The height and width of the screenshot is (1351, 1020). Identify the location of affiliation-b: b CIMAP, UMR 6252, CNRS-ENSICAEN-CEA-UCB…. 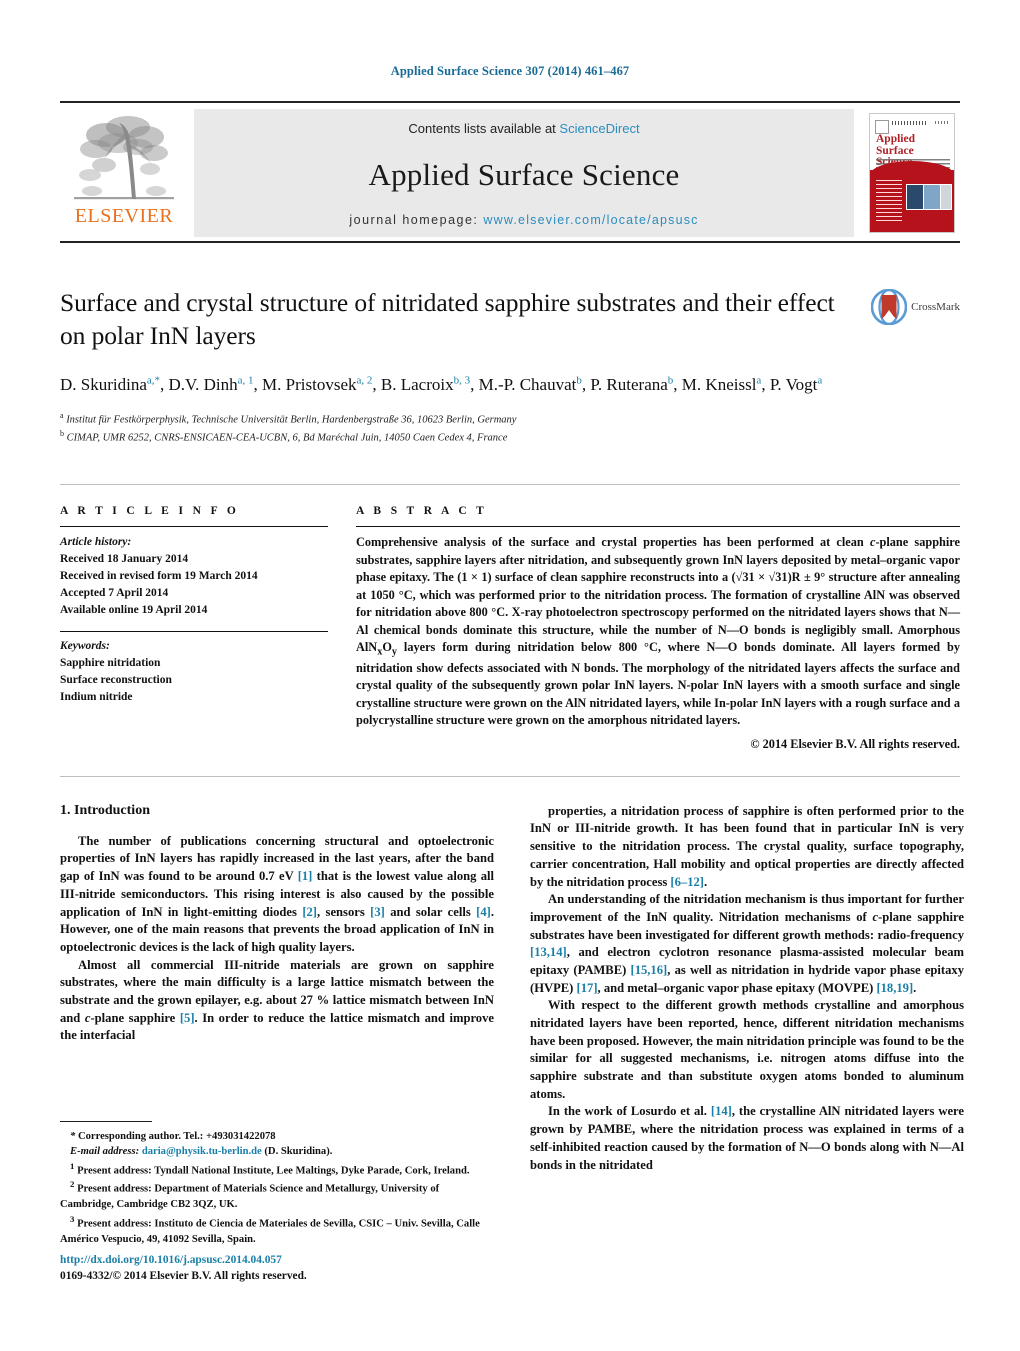
(510, 437).